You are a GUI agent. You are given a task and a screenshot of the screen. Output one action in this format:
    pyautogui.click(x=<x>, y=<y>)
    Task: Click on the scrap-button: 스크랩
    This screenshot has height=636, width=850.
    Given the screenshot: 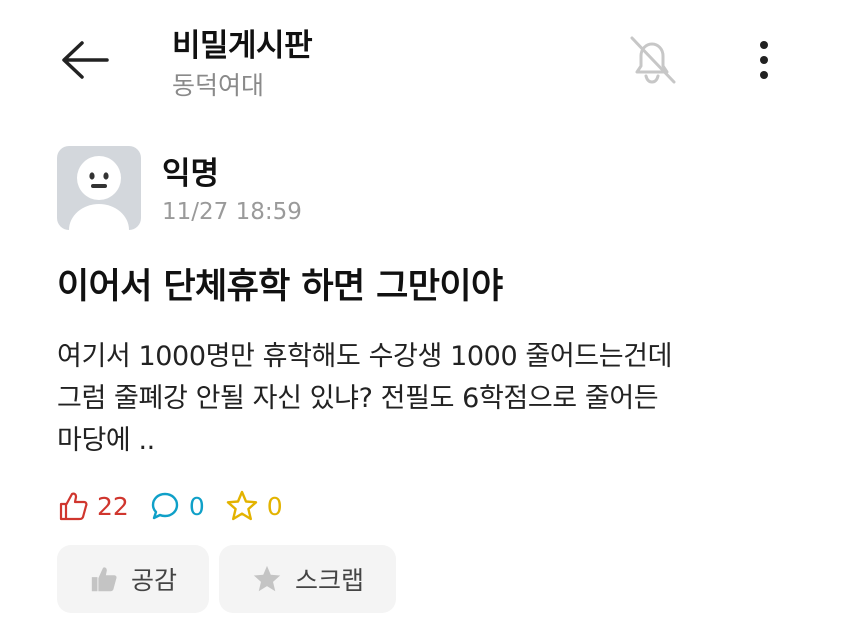 What is the action you would take?
    pyautogui.click(x=307, y=579)
    